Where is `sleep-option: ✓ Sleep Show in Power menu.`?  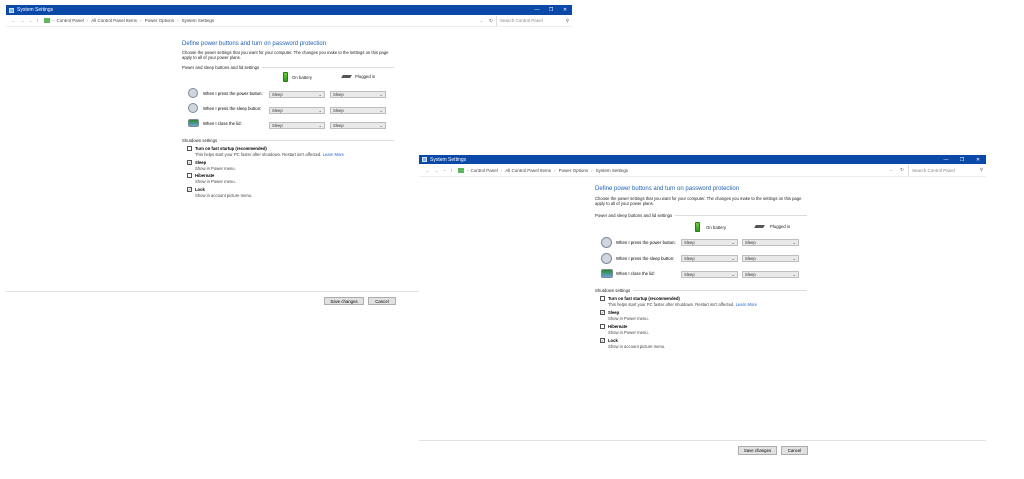 sleep-option: ✓ Sleep Show in Power menu. is located at coordinates (624, 315).